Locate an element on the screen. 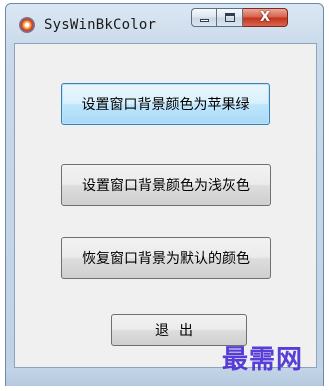 The height and width of the screenshot is (391, 329). color-wheel-icon is located at coordinates (27, 25).